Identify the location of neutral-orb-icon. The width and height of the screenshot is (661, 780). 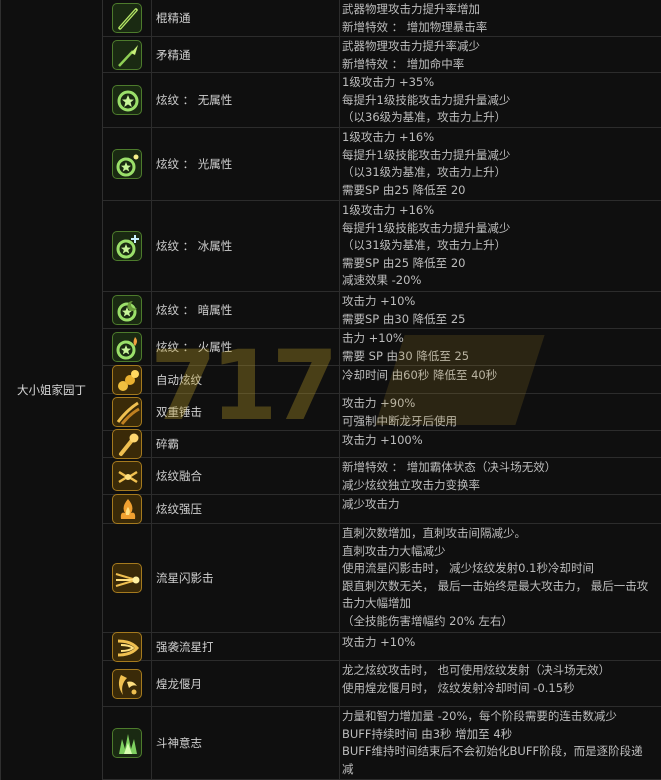
(127, 100).